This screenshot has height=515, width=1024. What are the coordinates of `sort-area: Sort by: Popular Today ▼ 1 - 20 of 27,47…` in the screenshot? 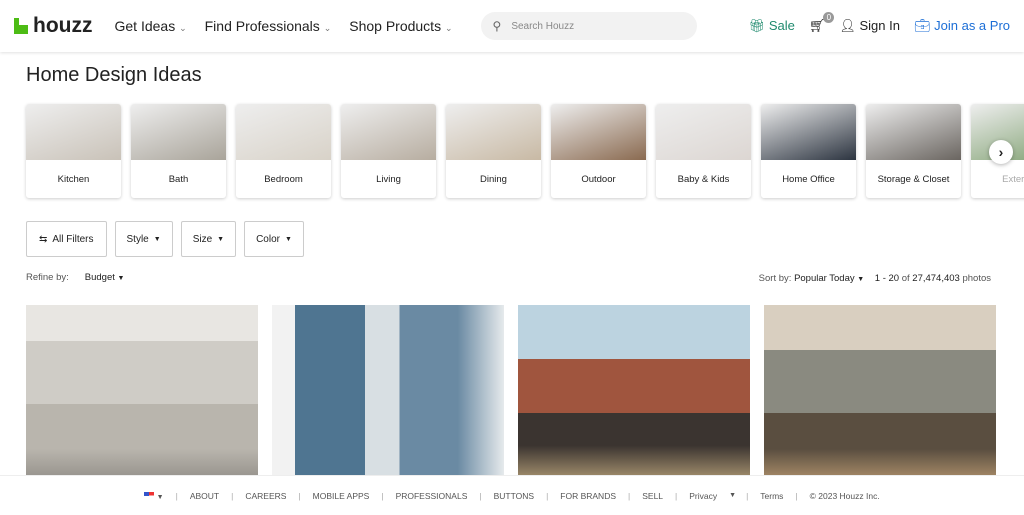 It's located at (874, 278).